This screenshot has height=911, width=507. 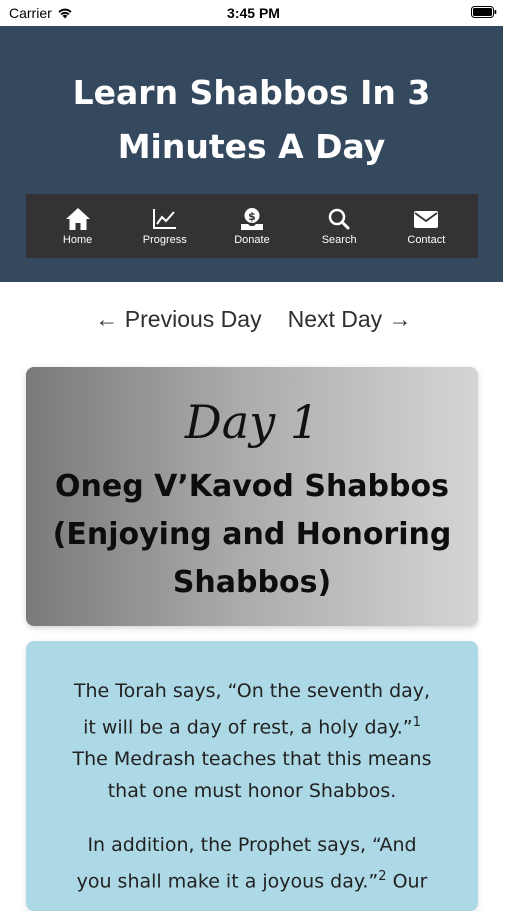 I want to click on nav-progress-label: Progress, so click(x=164, y=240).